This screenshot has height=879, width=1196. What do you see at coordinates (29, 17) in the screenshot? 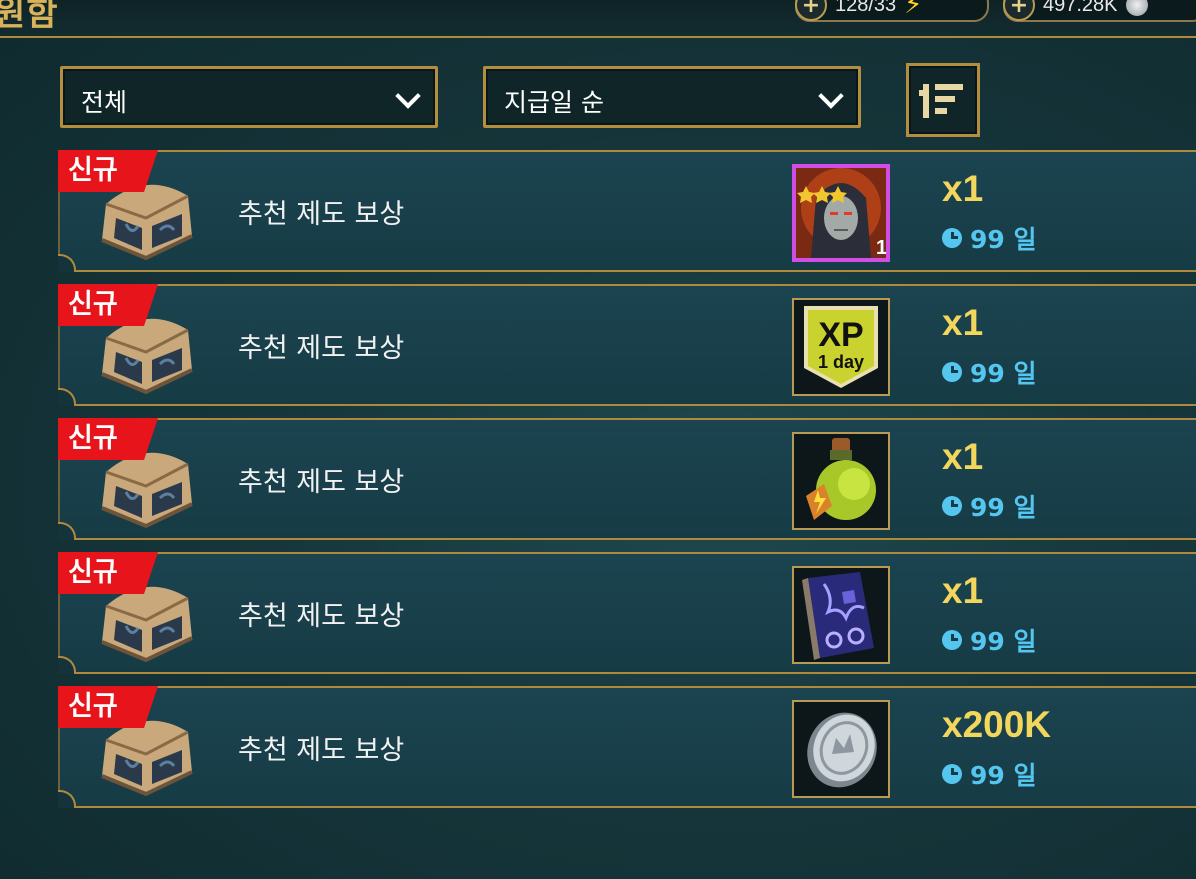
I see `page-title: 원함` at bounding box center [29, 17].